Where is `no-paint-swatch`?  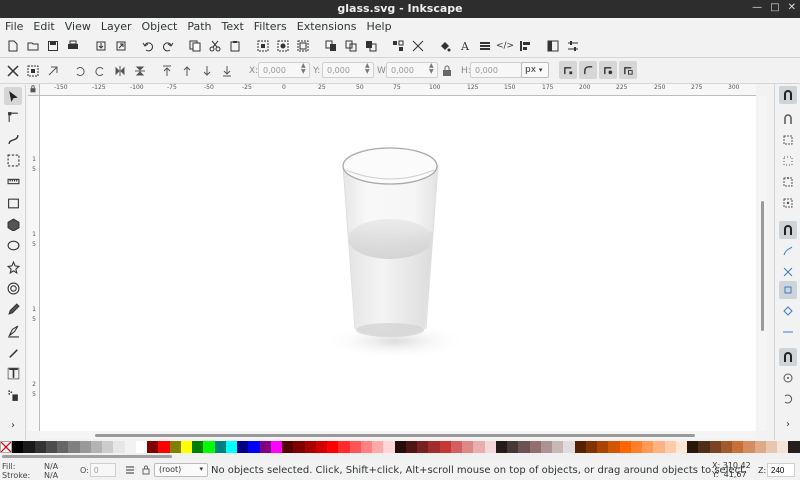
no-paint-swatch is located at coordinates (6, 447).